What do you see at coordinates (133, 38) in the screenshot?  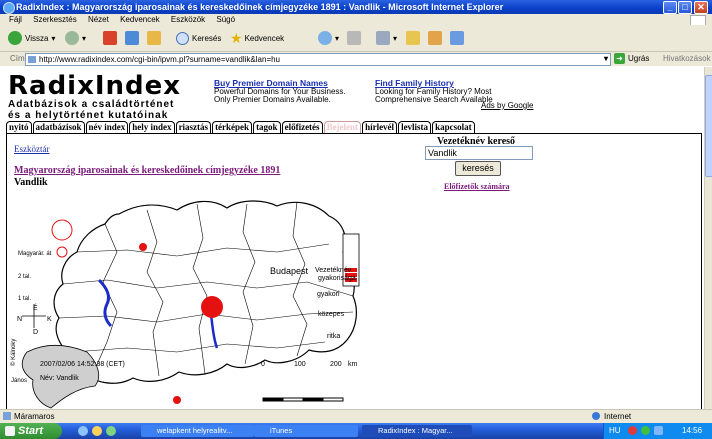 I see `refresh-button` at bounding box center [133, 38].